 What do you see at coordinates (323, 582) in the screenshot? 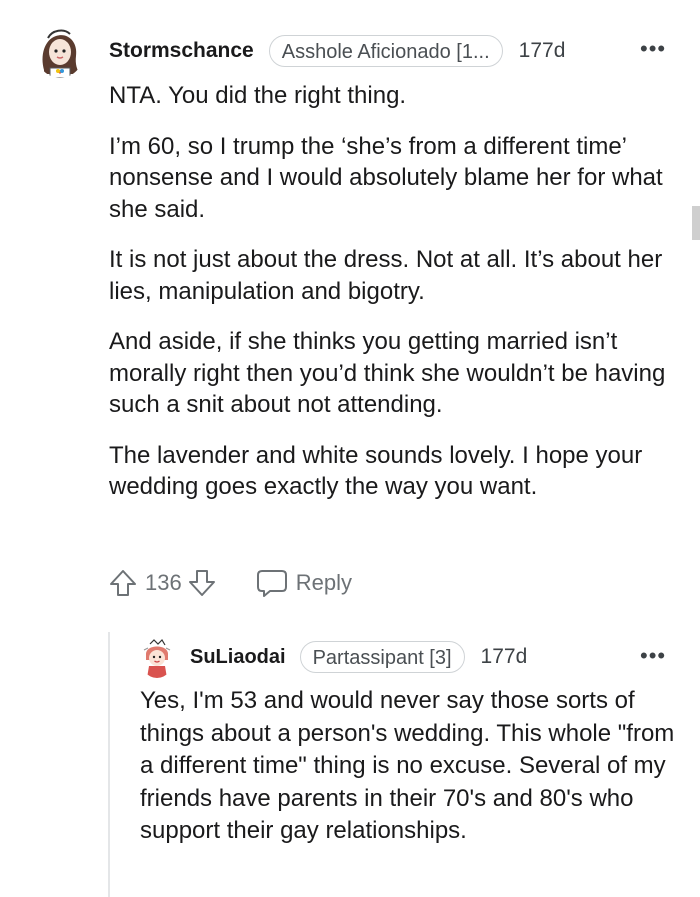
I see `reply-label: Reply` at bounding box center [323, 582].